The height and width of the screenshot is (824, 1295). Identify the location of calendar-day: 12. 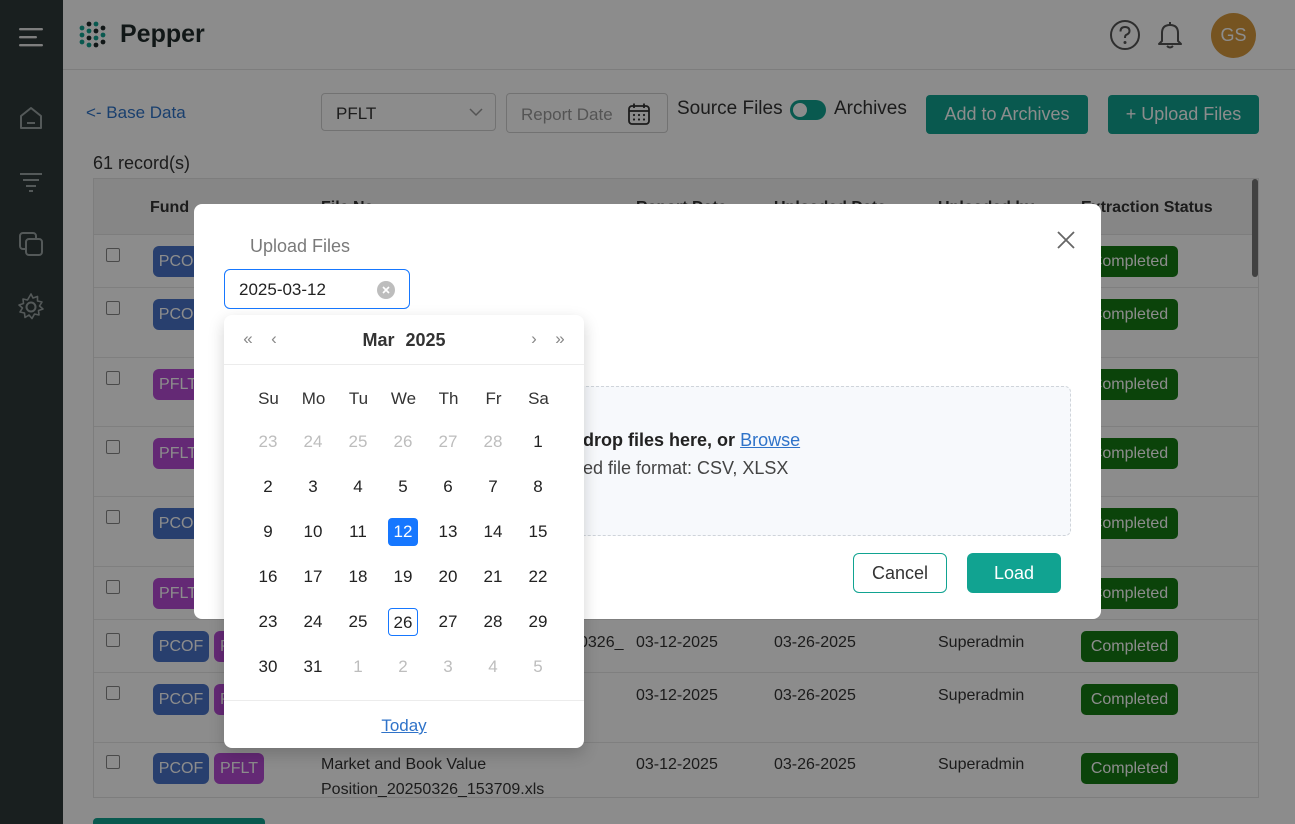
(403, 532).